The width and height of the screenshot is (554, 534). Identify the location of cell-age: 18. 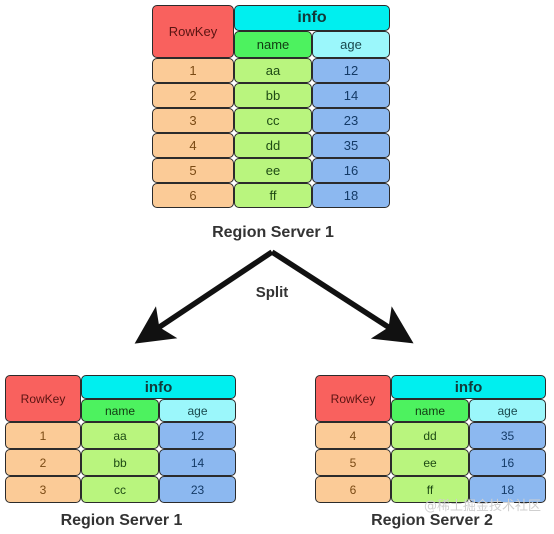
(351, 195).